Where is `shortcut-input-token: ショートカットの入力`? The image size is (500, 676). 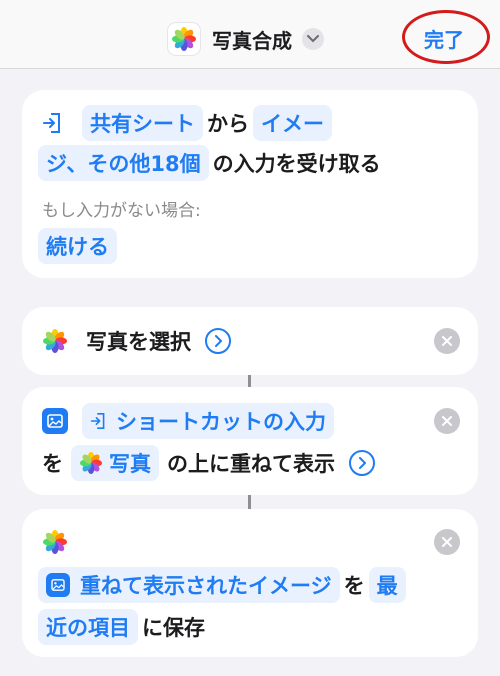
shortcut-input-token: ショートカットの入力 is located at coordinates (208, 421).